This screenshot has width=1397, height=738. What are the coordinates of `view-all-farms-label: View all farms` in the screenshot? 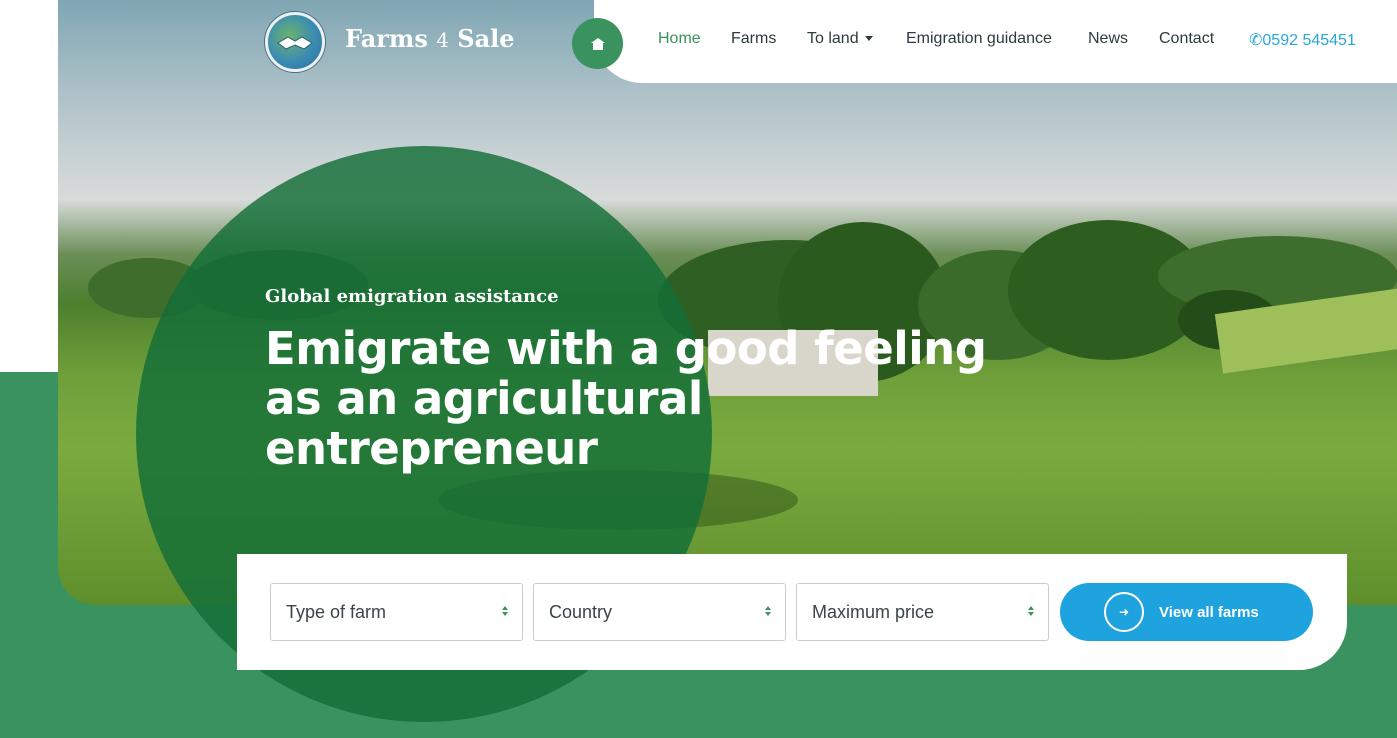 It's located at (1209, 612).